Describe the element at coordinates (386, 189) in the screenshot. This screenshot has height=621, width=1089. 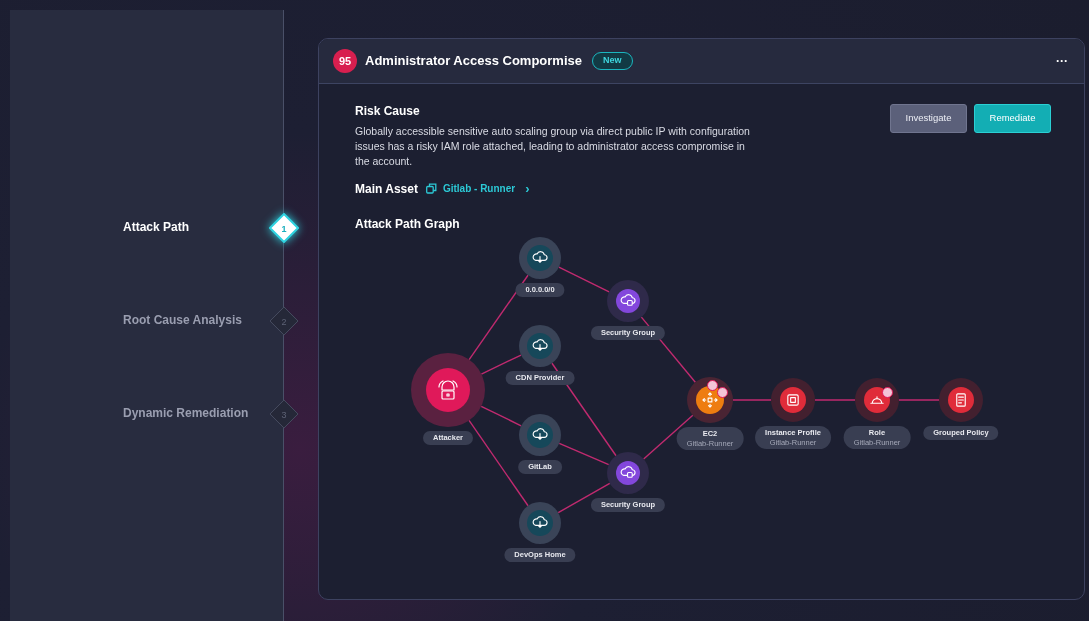
I see `main-asset-label: Main Asset` at that location.